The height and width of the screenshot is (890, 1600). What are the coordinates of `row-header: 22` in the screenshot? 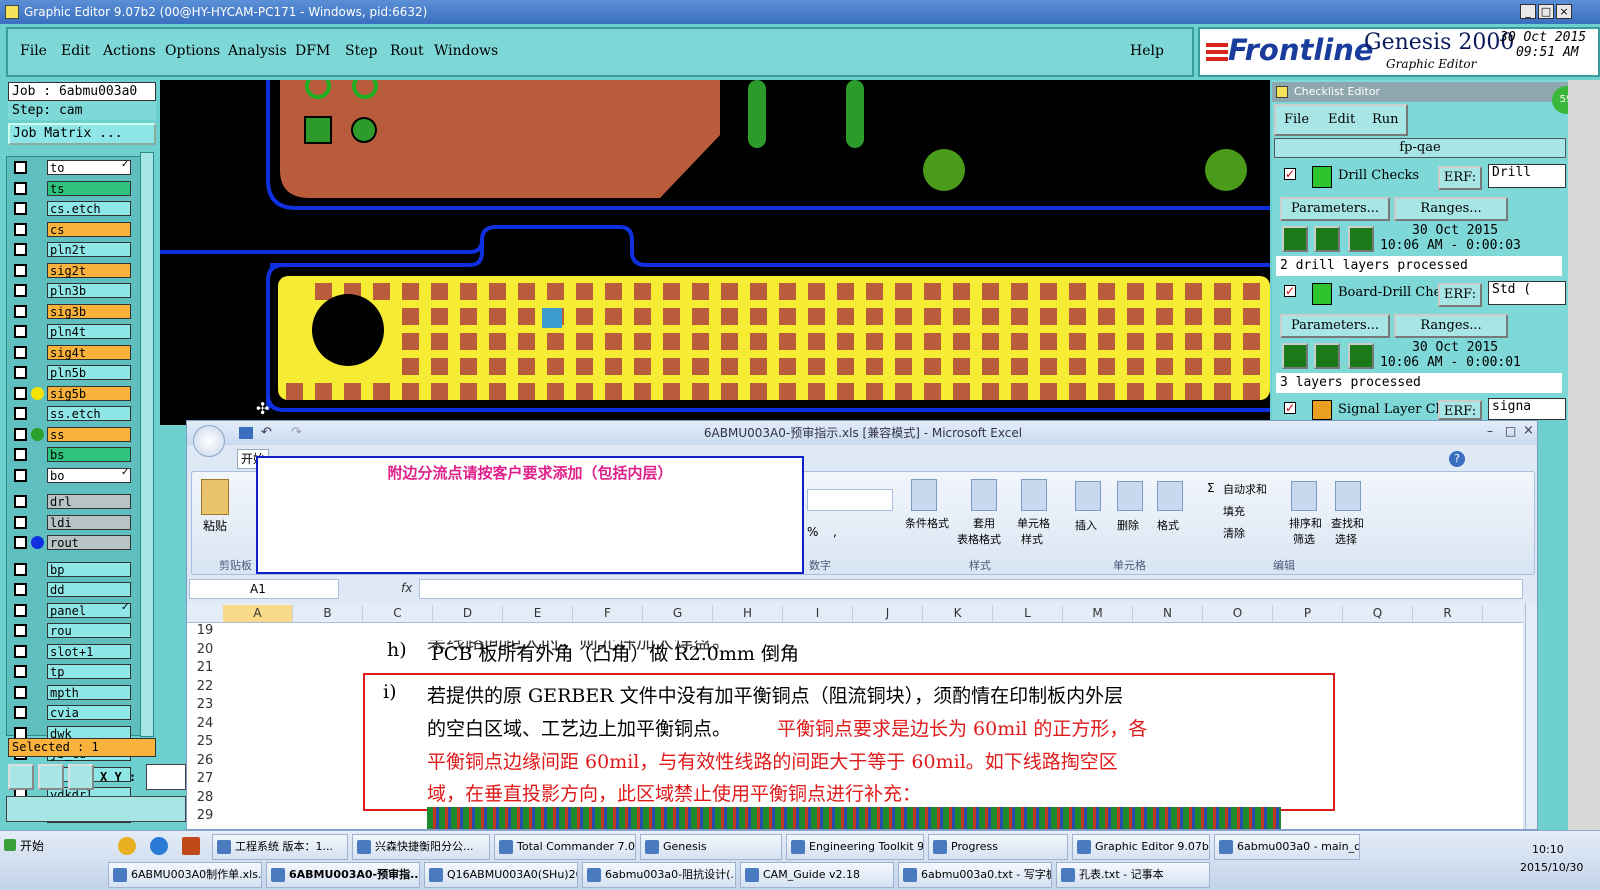 It's located at (205, 686).